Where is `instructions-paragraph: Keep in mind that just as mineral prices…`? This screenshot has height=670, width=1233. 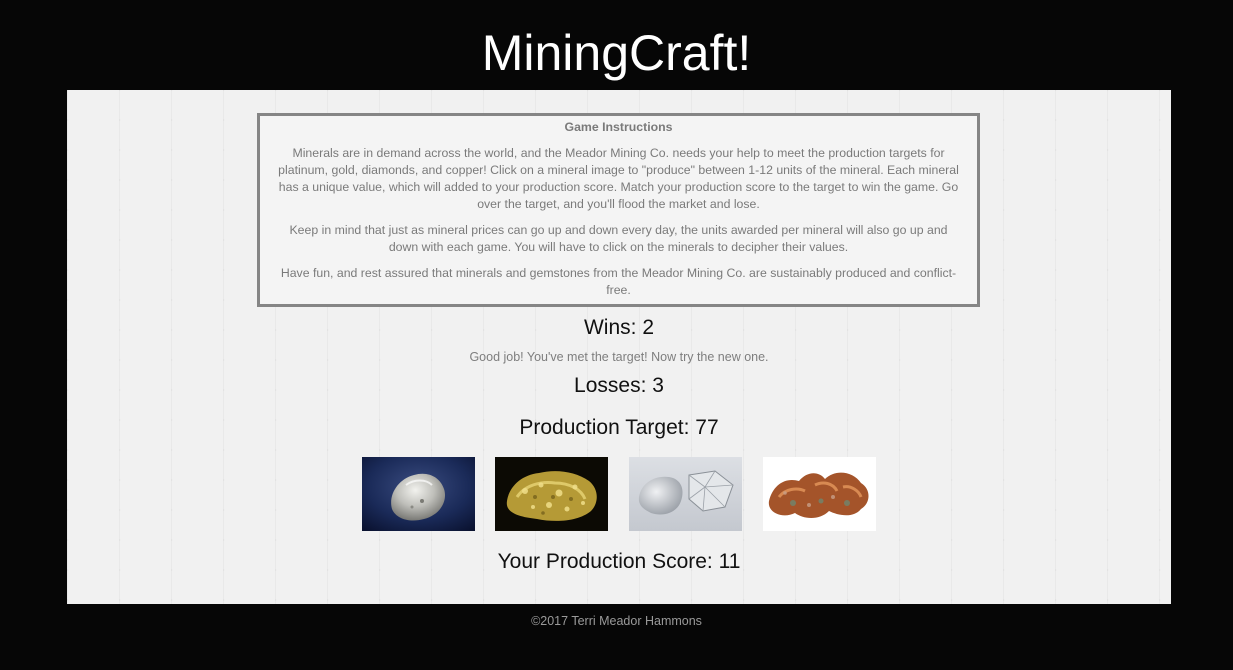
instructions-paragraph: Keep in mind that just as mineral prices… is located at coordinates (618, 238).